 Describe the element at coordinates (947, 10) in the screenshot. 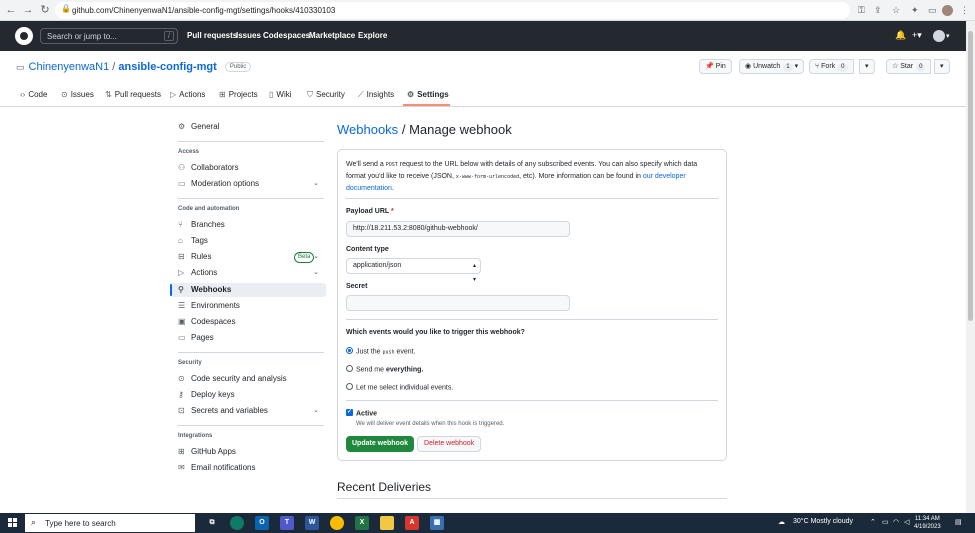

I see `profile-avatar` at that location.